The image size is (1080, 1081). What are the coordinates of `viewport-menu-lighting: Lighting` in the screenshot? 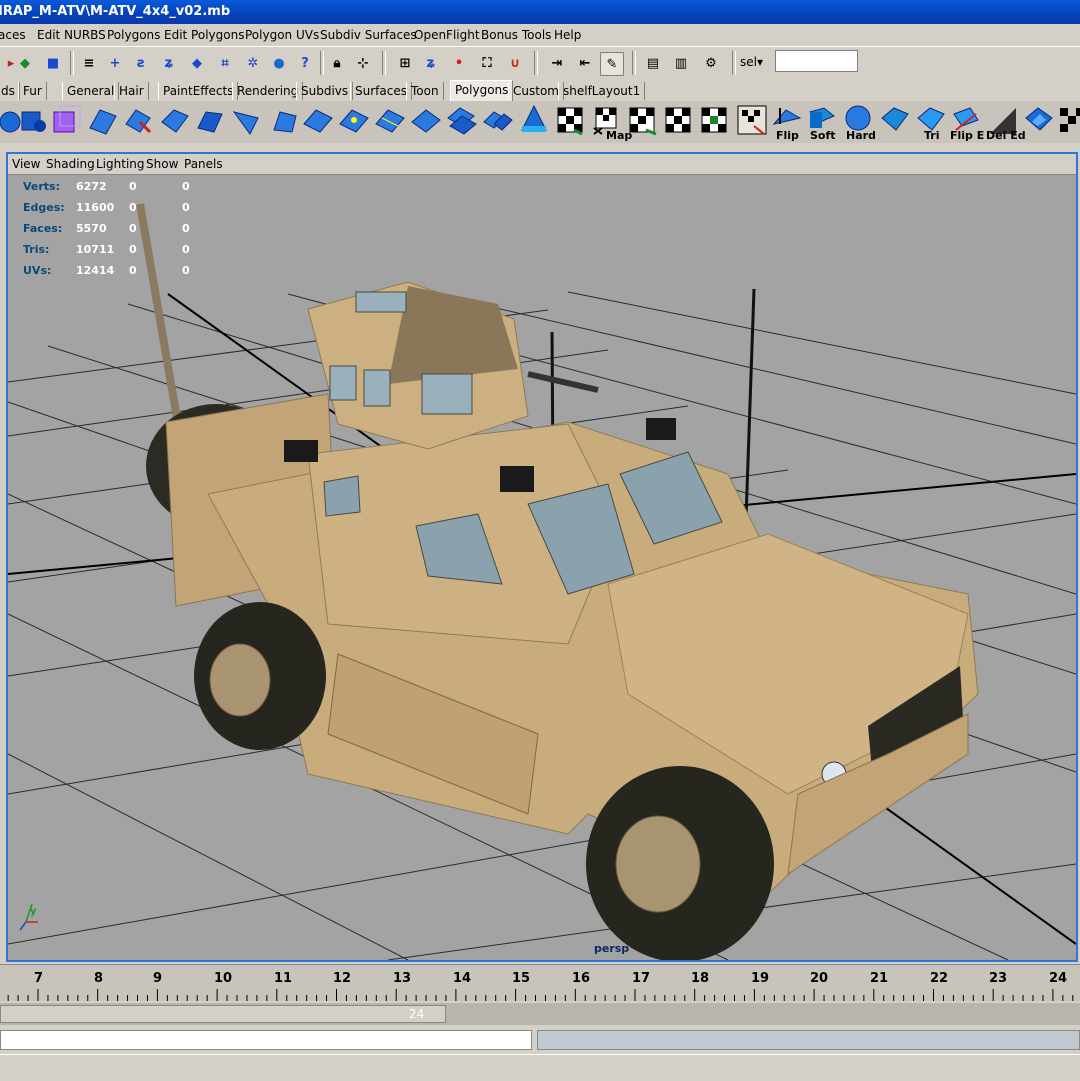 It's located at (120, 164).